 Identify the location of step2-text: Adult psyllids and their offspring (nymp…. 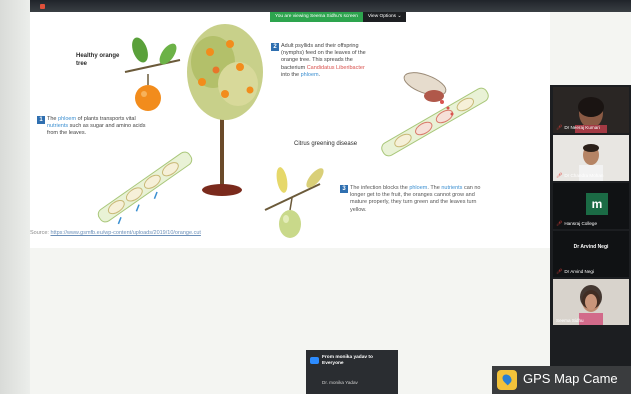
(323, 60).